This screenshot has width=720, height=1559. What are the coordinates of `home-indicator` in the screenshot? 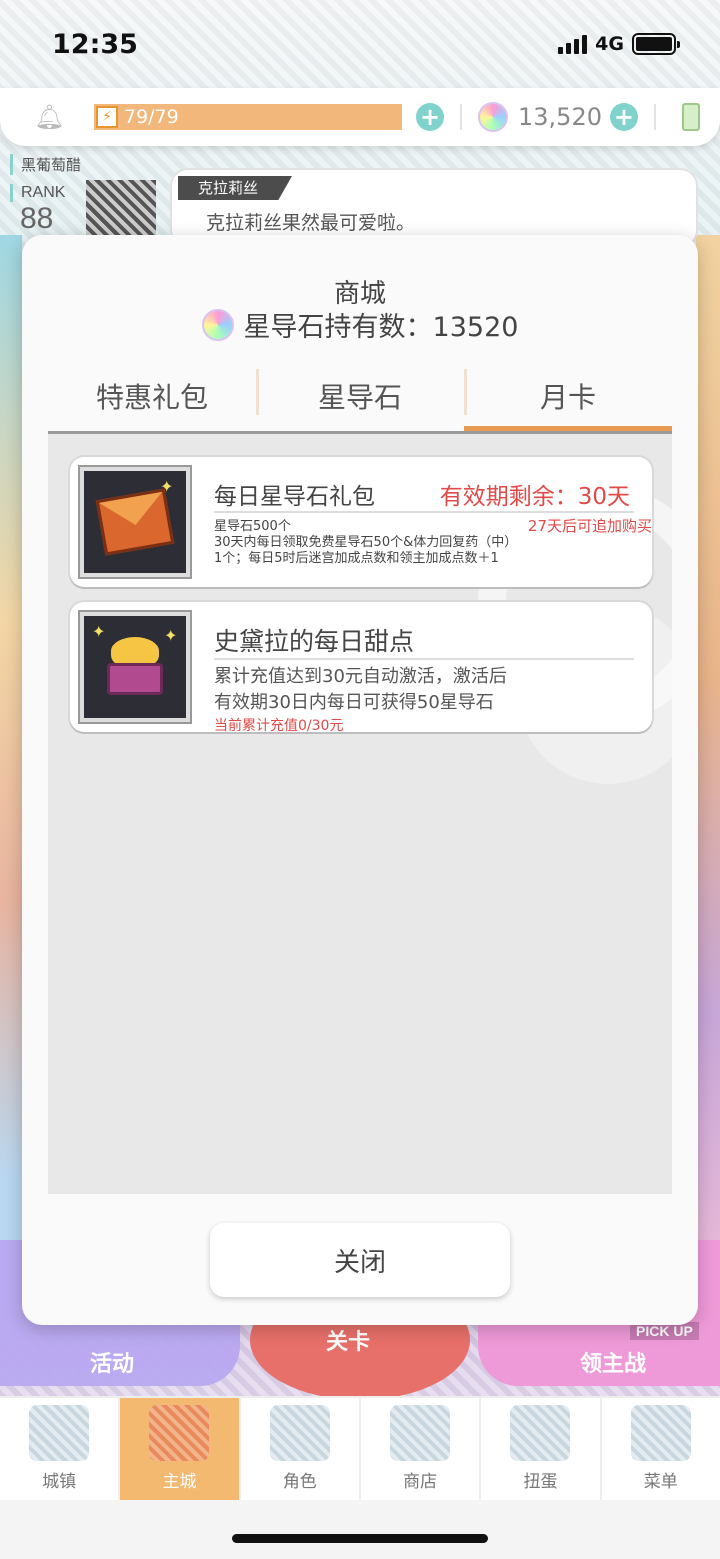 It's located at (360, 1538).